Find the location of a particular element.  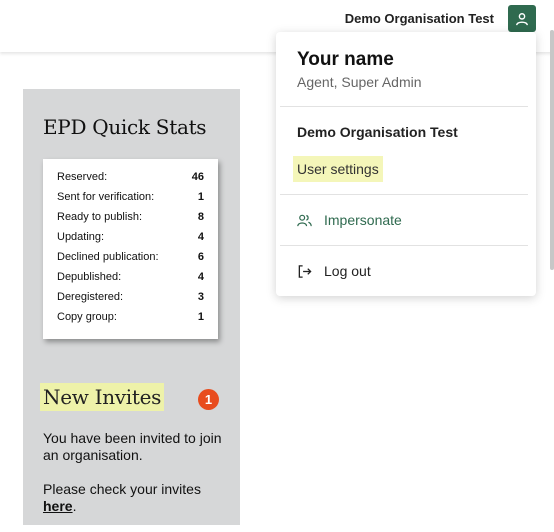

stat-row: Sent for verification: 1 is located at coordinates (130, 201).